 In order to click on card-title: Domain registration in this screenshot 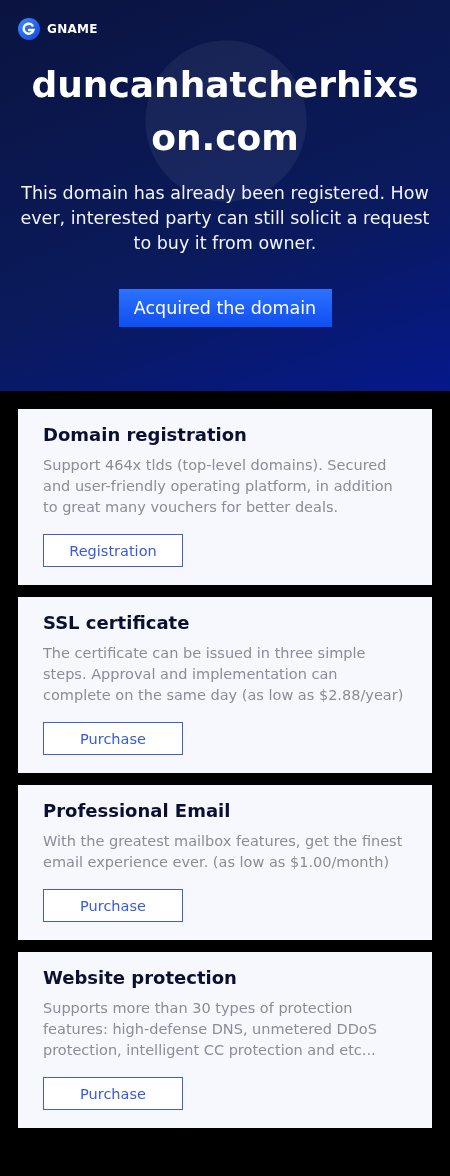, I will do `click(145, 435)`.